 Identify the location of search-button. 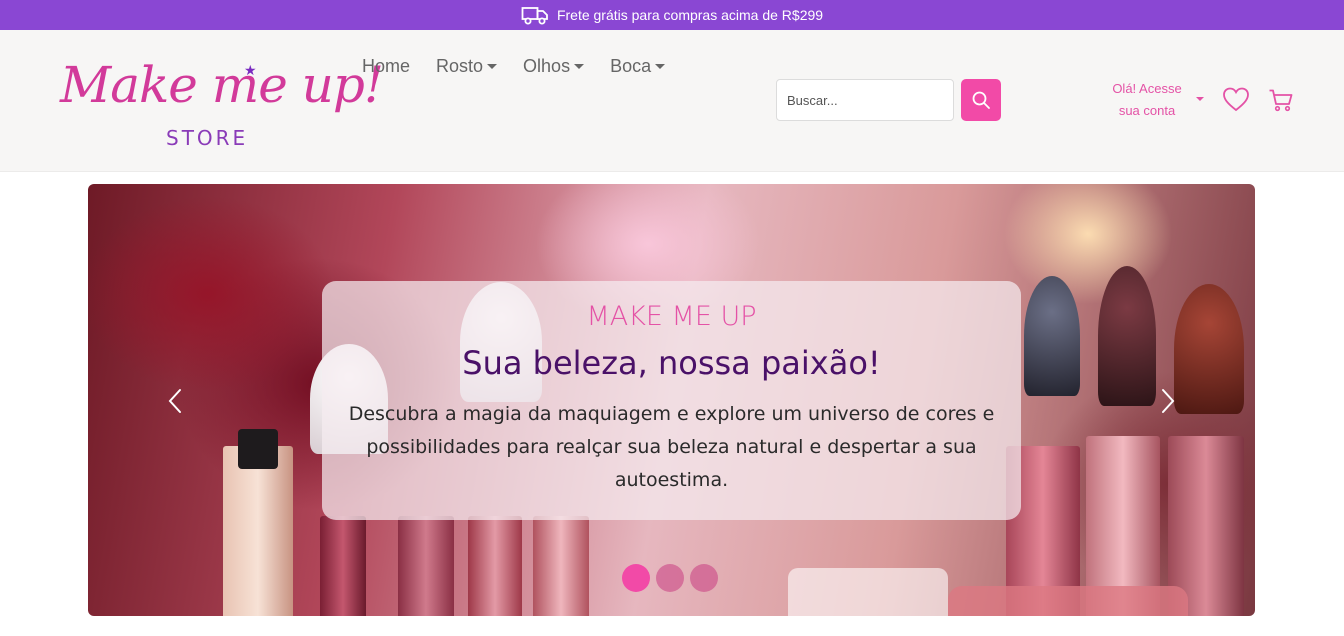
(981, 100).